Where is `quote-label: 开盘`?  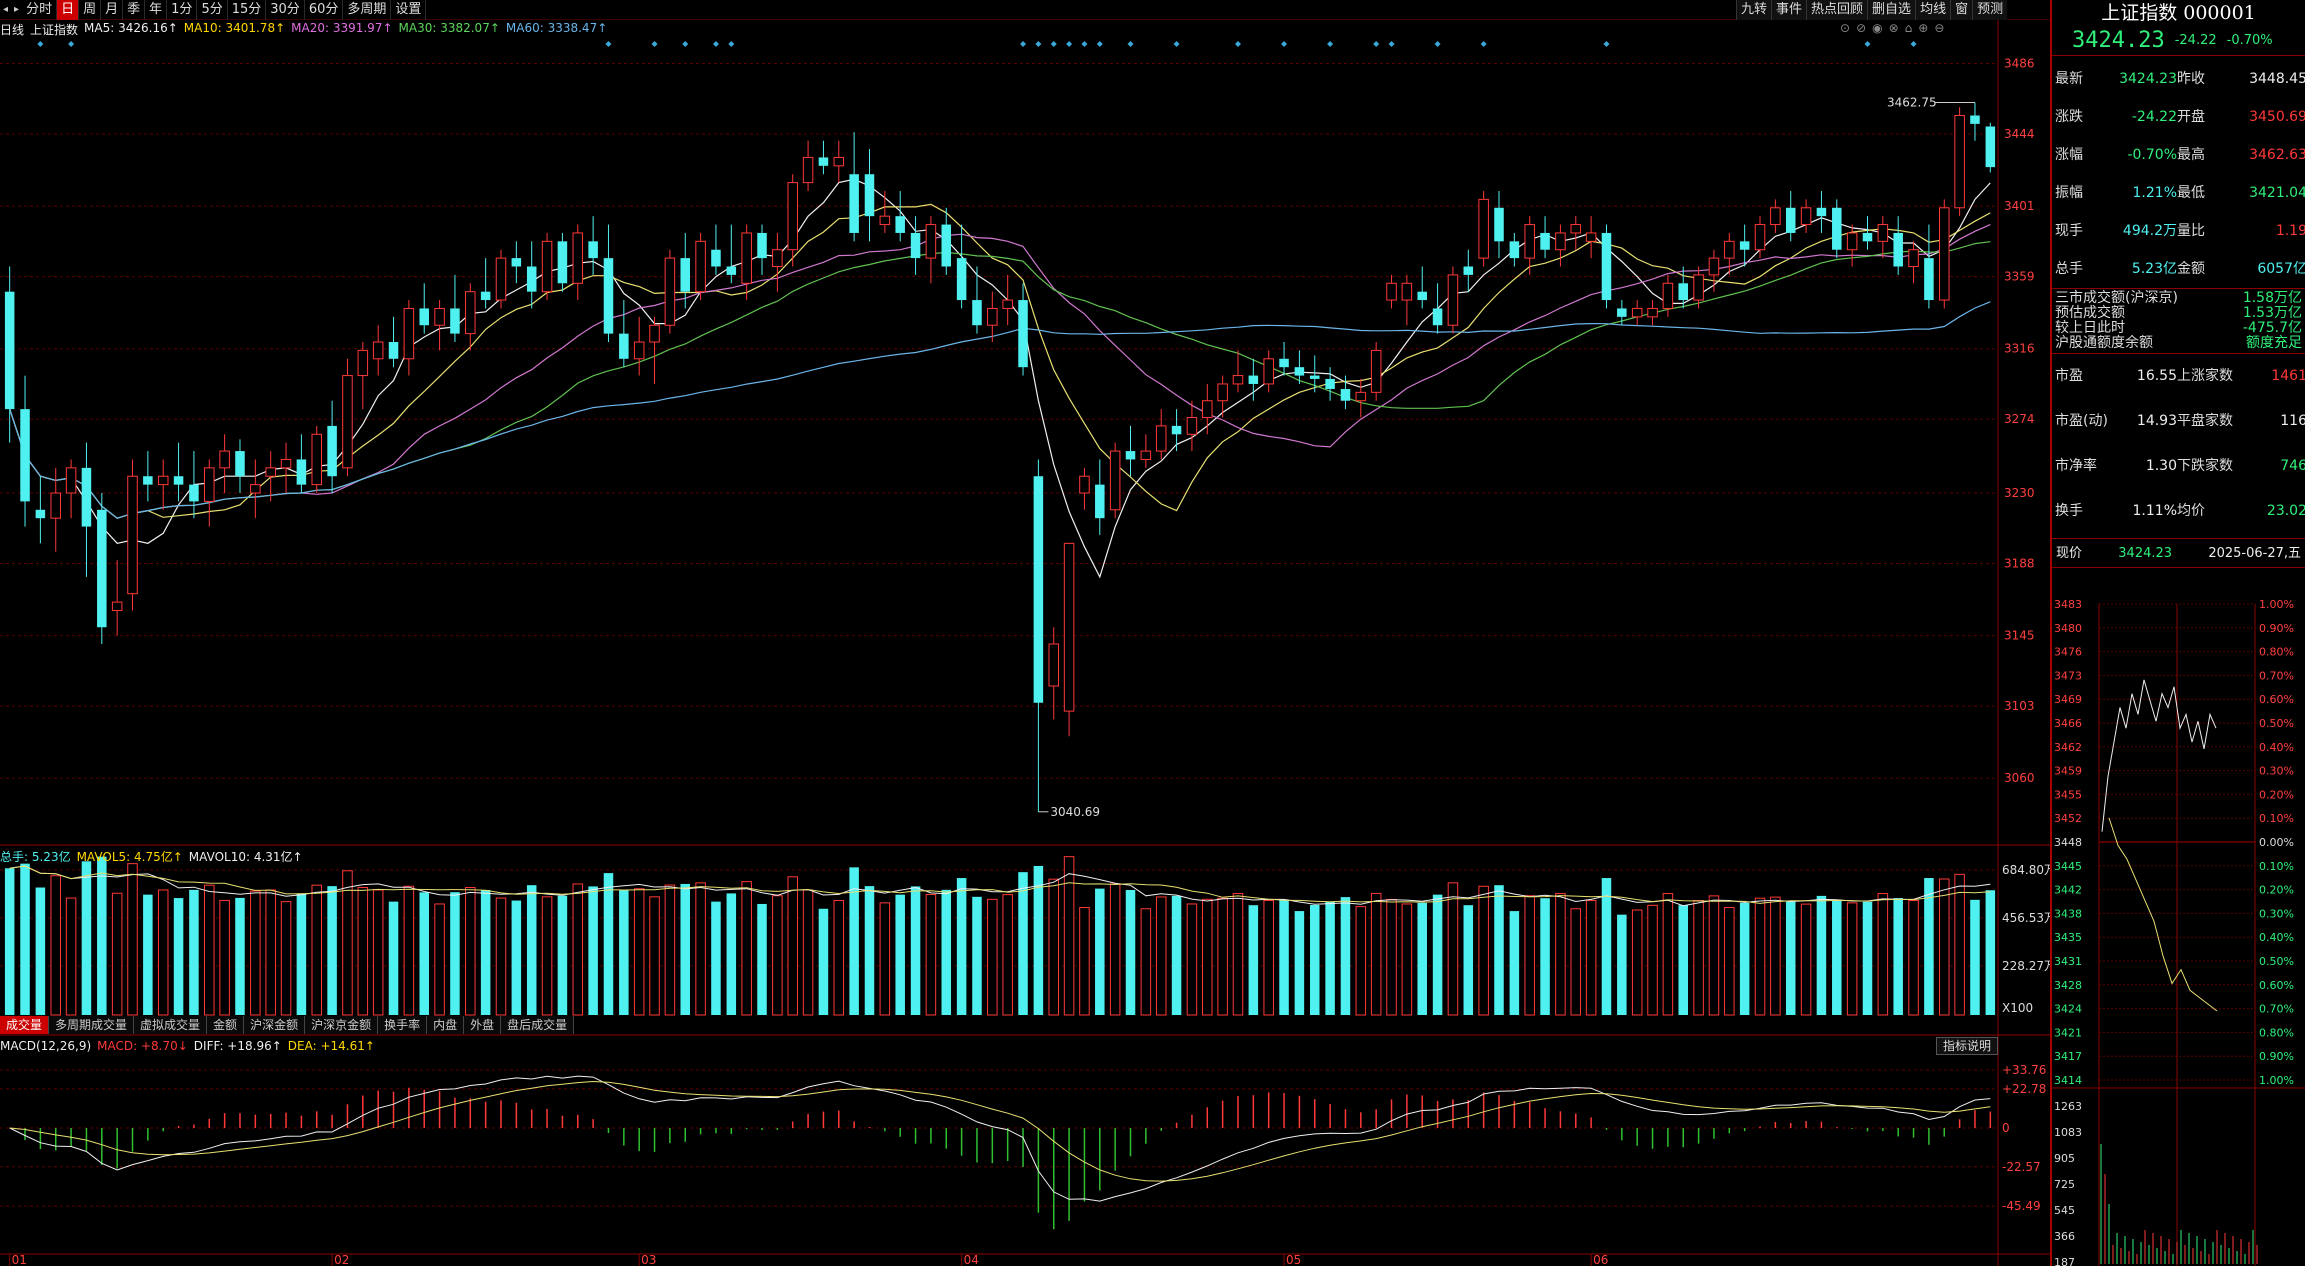
quote-label: 开盘 is located at coordinates (2191, 117).